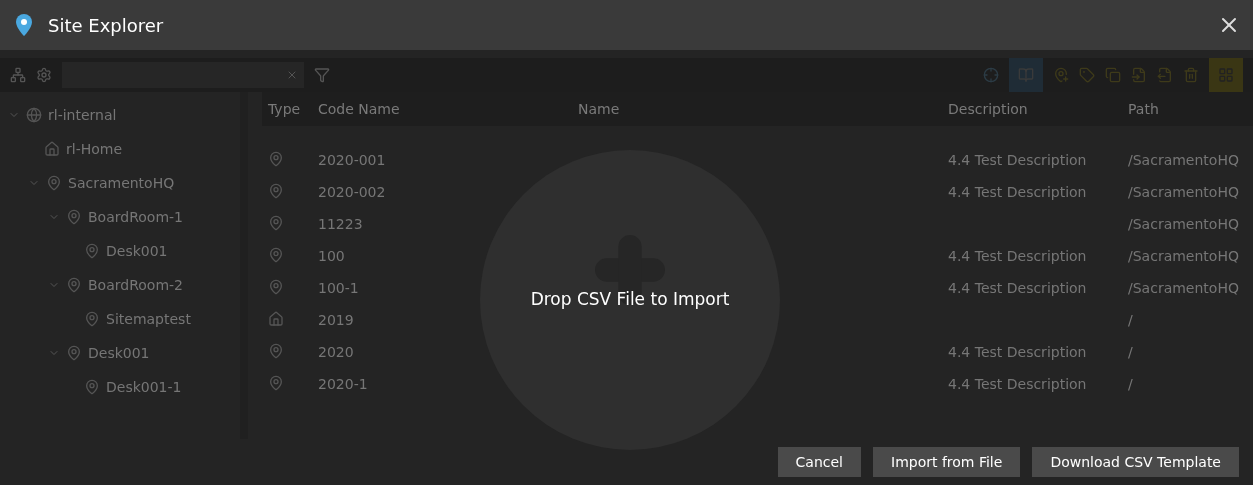  What do you see at coordinates (1113, 75) in the screenshot?
I see `copy-icon` at bounding box center [1113, 75].